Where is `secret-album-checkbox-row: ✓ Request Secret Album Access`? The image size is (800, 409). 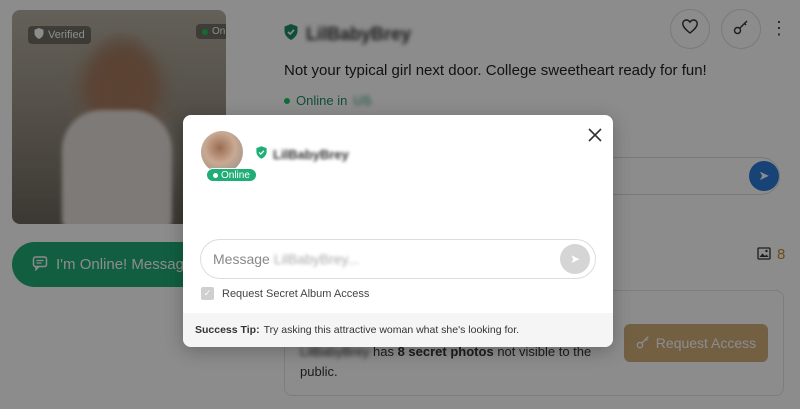 secret-album-checkbox-row: ✓ Request Secret Album Access is located at coordinates (285, 293).